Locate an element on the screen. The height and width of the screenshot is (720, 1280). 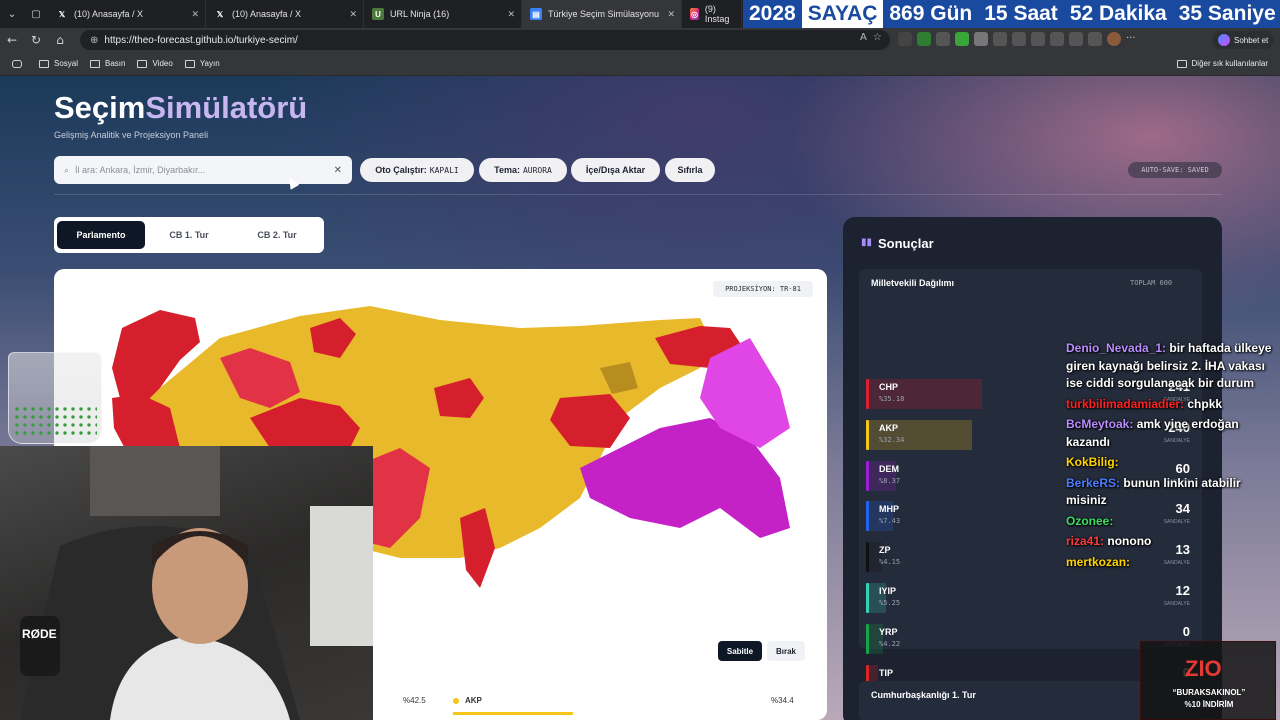
bookmark-label: Sosyal is located at coordinates (66, 63).